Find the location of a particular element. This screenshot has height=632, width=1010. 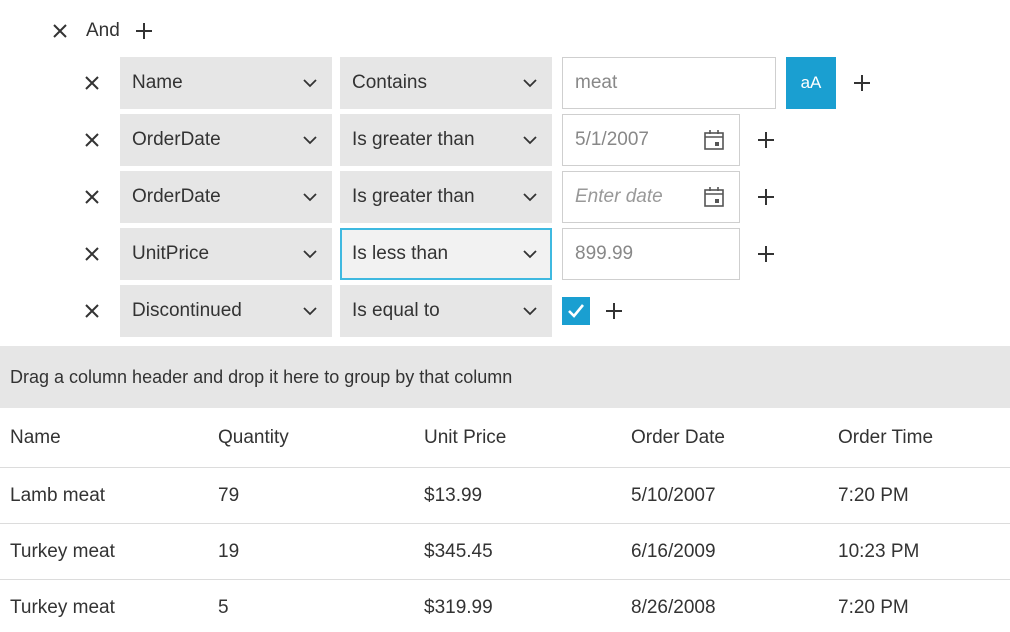

filter-row-3: OrderDate Is greater than Enter date is located at coordinates (429, 197).